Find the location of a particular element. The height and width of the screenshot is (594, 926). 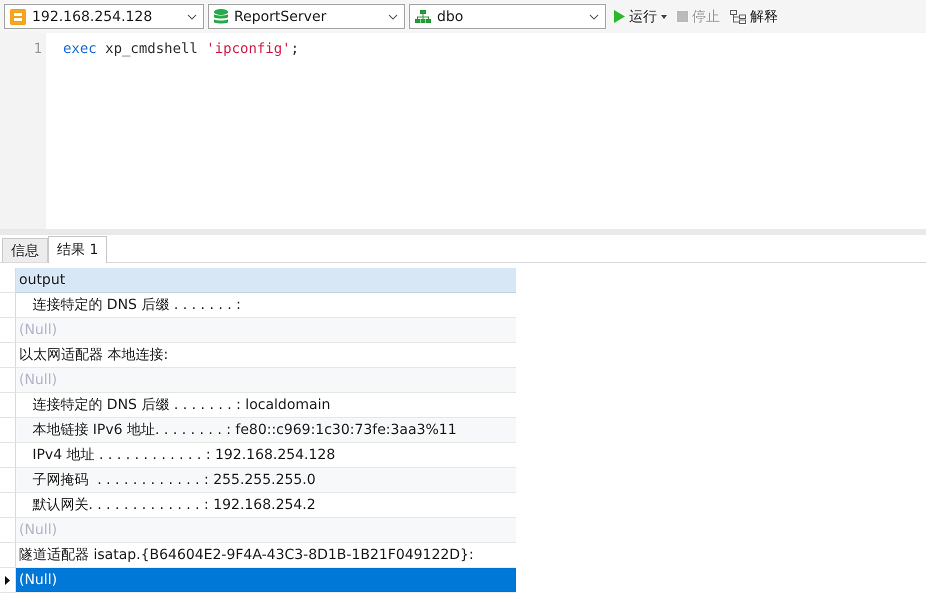

server-icon is located at coordinates (18, 16).